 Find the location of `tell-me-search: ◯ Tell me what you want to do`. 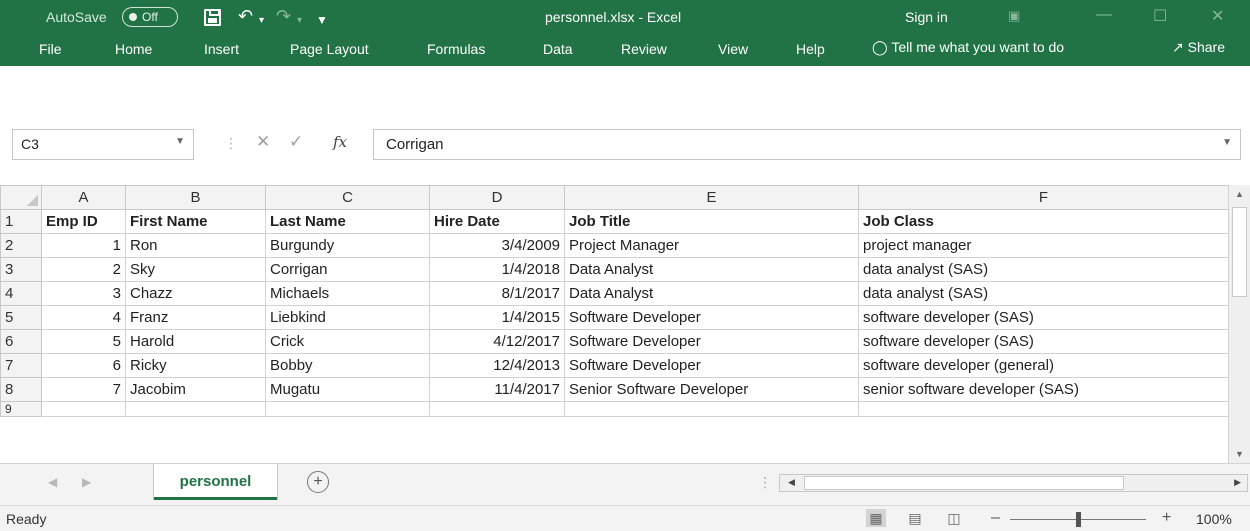

tell-me-search: ◯ Tell me what you want to do is located at coordinates (968, 47).